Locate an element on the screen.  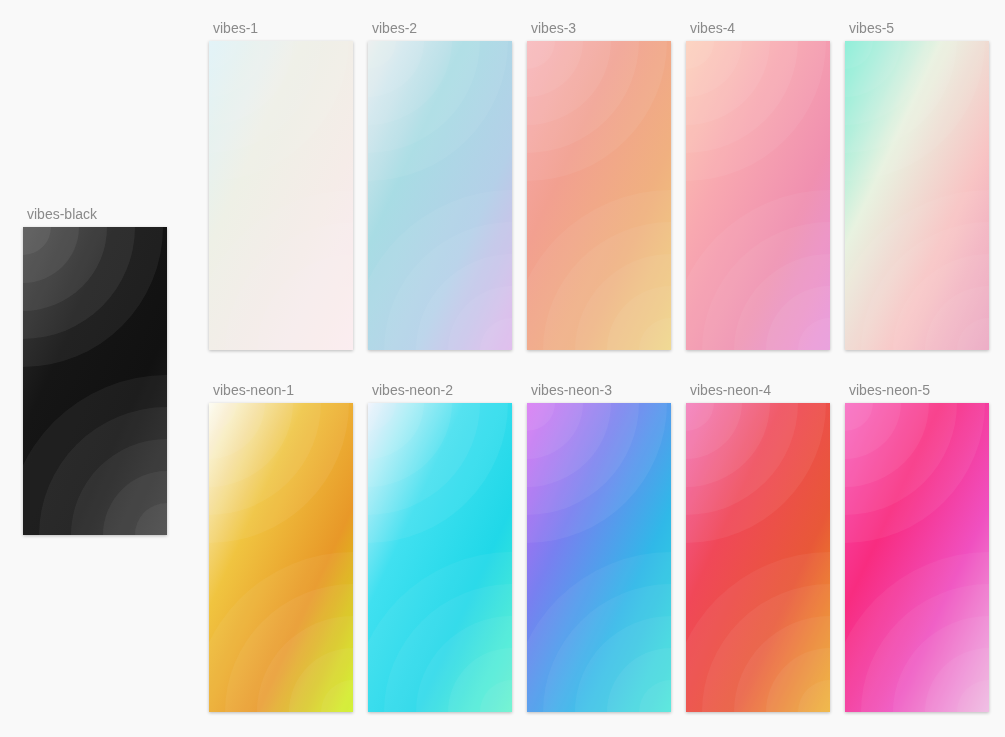
artboard-label: vibes-neon-3 is located at coordinates (571, 390).